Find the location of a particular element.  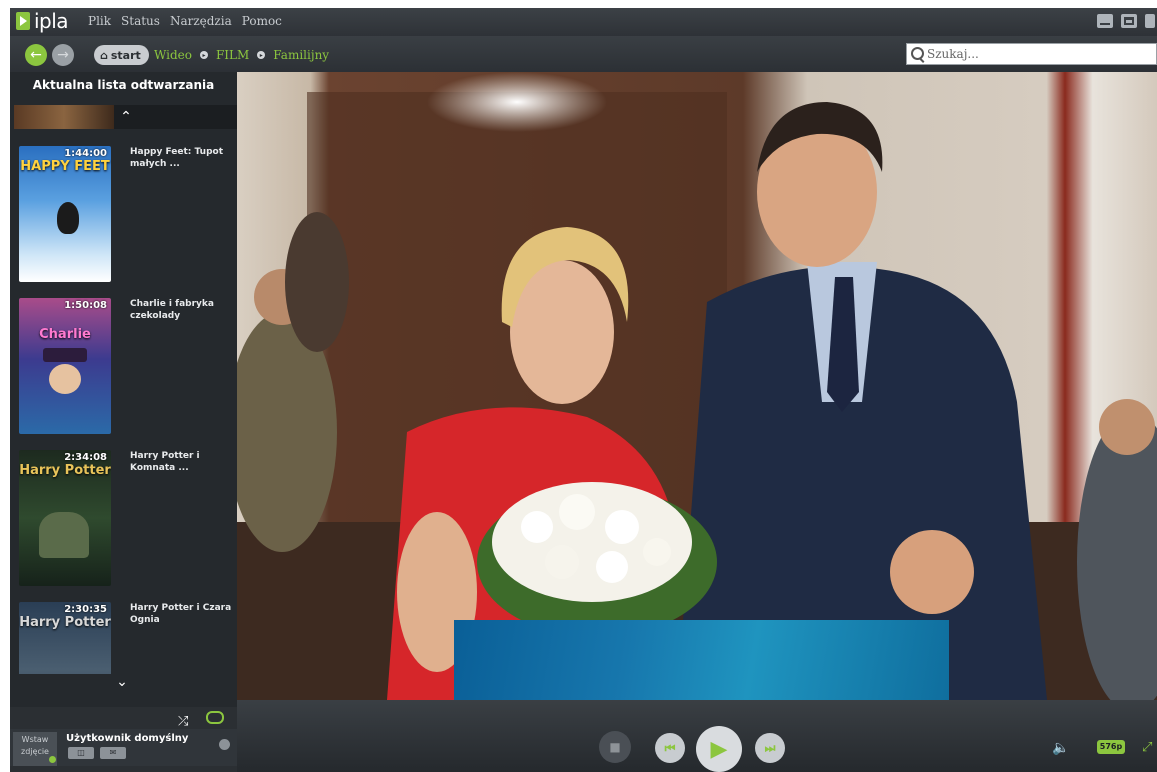

repeat-icon is located at coordinates (215, 717).